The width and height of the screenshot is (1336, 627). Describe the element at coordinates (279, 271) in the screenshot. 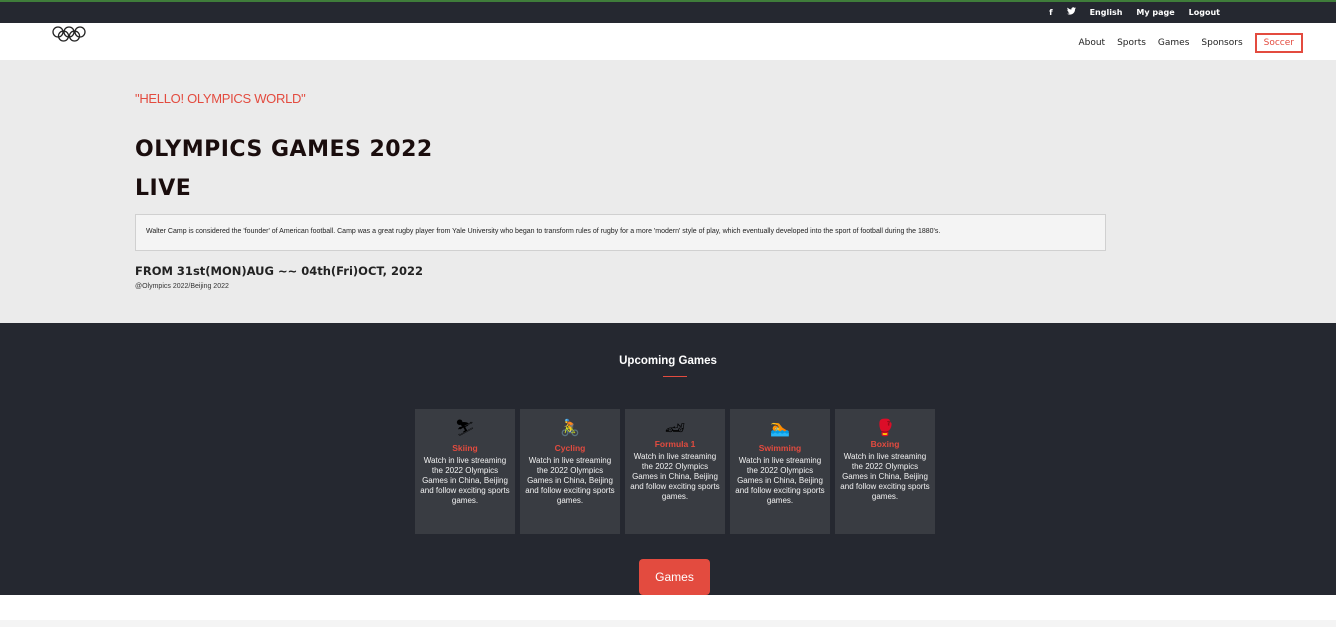

I see `hero-dates: FROM 31st(MON)AUG ~~ 04th(Fri)OCT, 2022` at that location.